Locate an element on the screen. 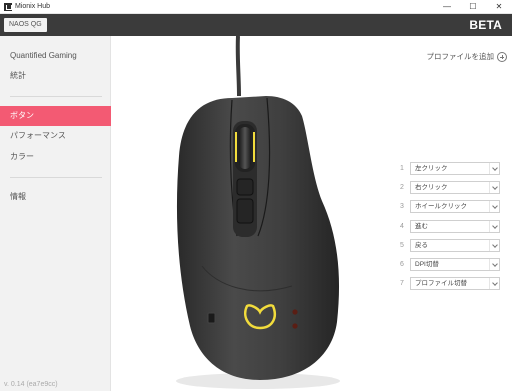  minimize-button: — is located at coordinates (447, 7).